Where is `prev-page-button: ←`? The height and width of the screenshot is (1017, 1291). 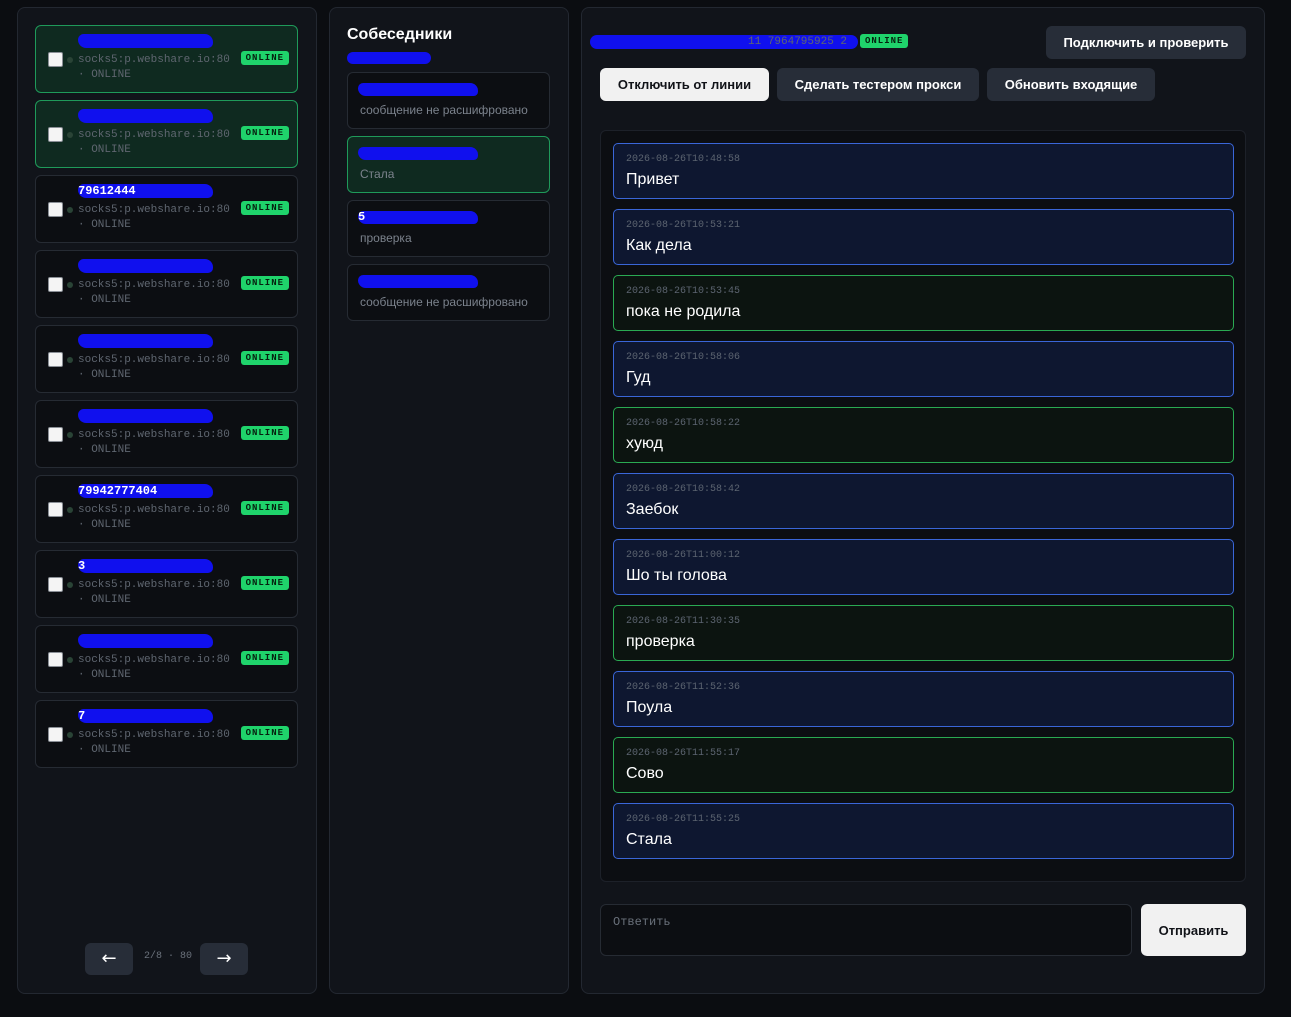
prev-page-button: ← is located at coordinates (109, 959).